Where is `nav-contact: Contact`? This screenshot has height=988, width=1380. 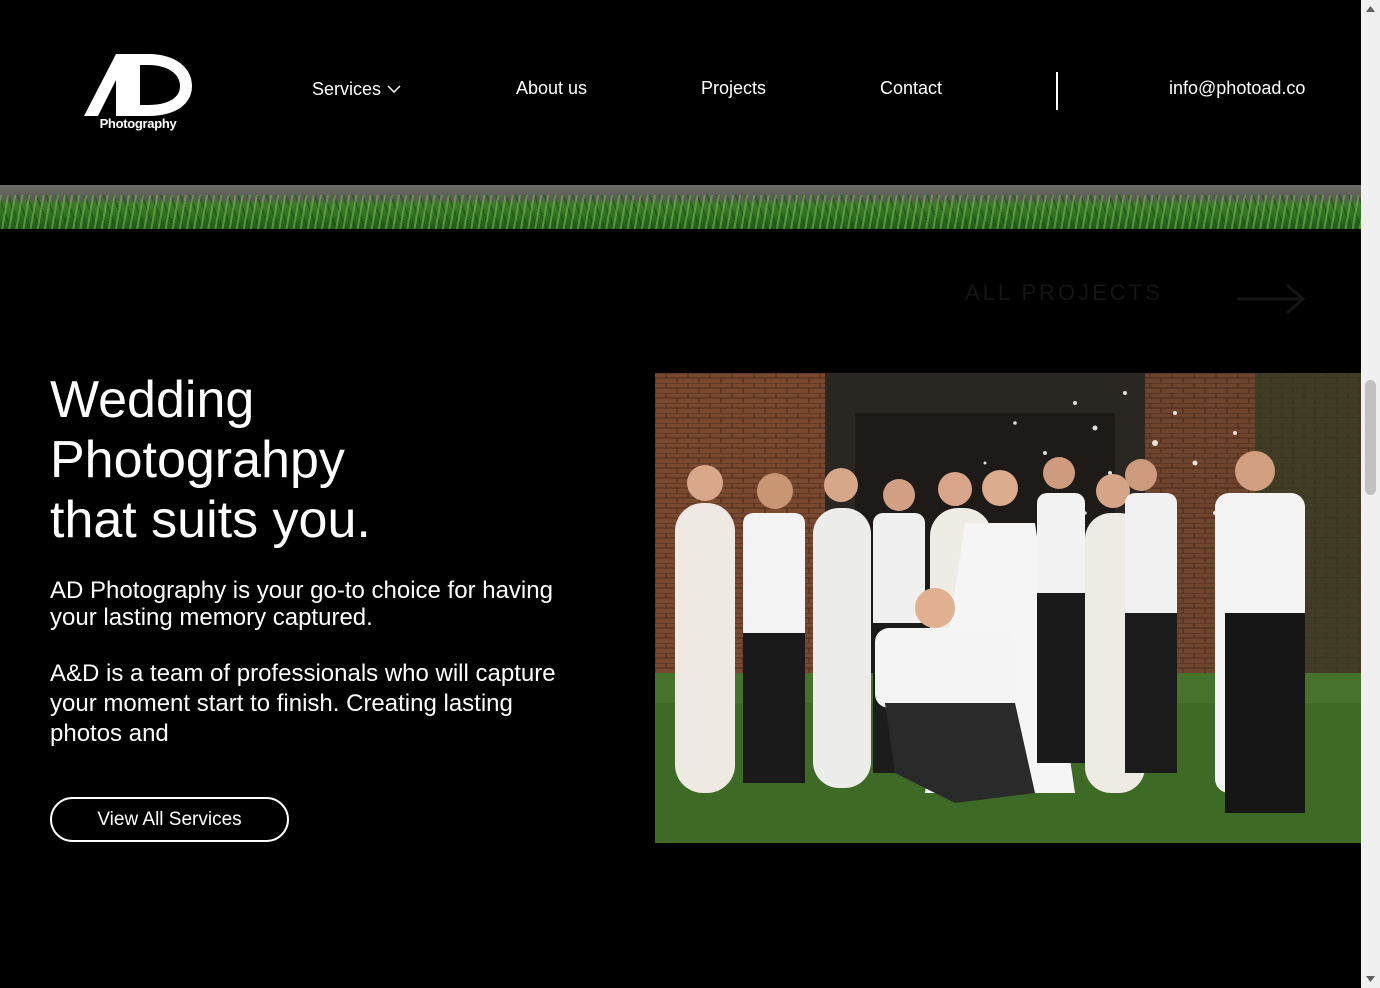 nav-contact: Contact is located at coordinates (911, 88).